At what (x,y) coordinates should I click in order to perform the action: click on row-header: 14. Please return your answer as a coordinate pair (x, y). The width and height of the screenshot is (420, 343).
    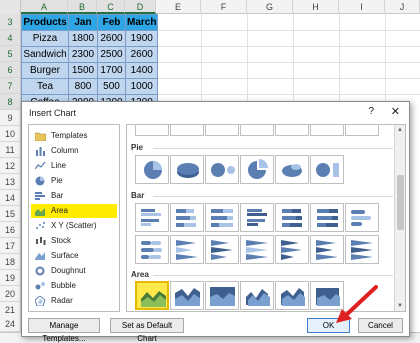
    Looking at the image, I should click on (10, 198).